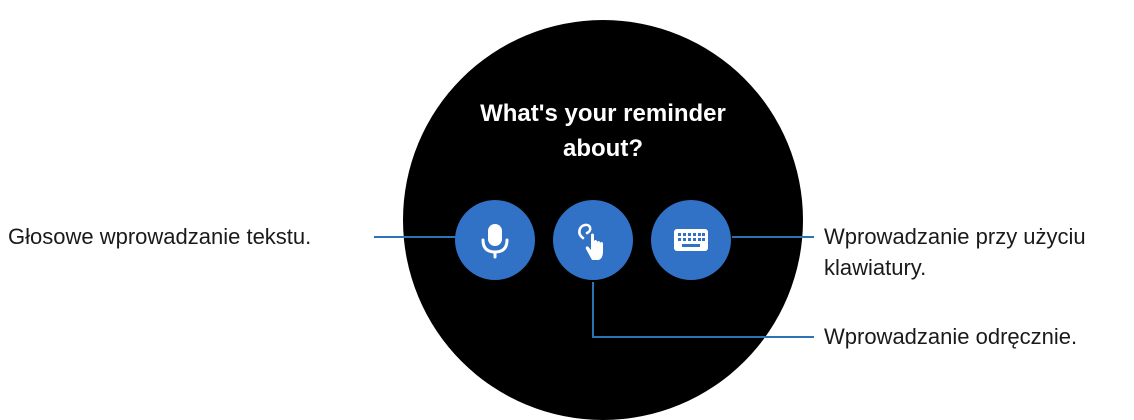  I want to click on hand-drawing-icon, so click(590, 241).